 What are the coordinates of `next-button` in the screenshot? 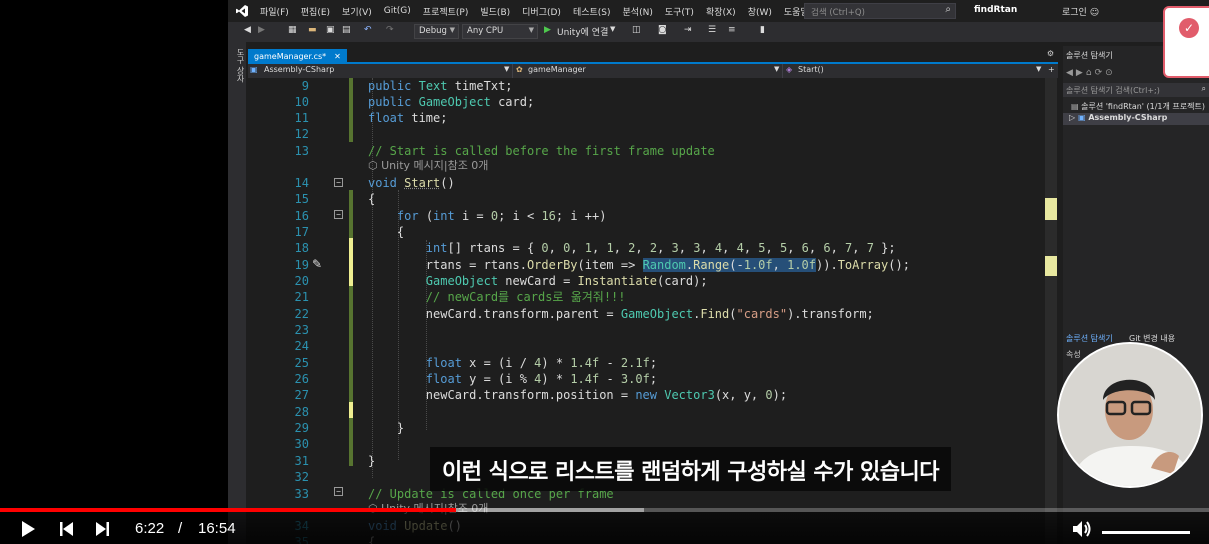 It's located at (103, 531).